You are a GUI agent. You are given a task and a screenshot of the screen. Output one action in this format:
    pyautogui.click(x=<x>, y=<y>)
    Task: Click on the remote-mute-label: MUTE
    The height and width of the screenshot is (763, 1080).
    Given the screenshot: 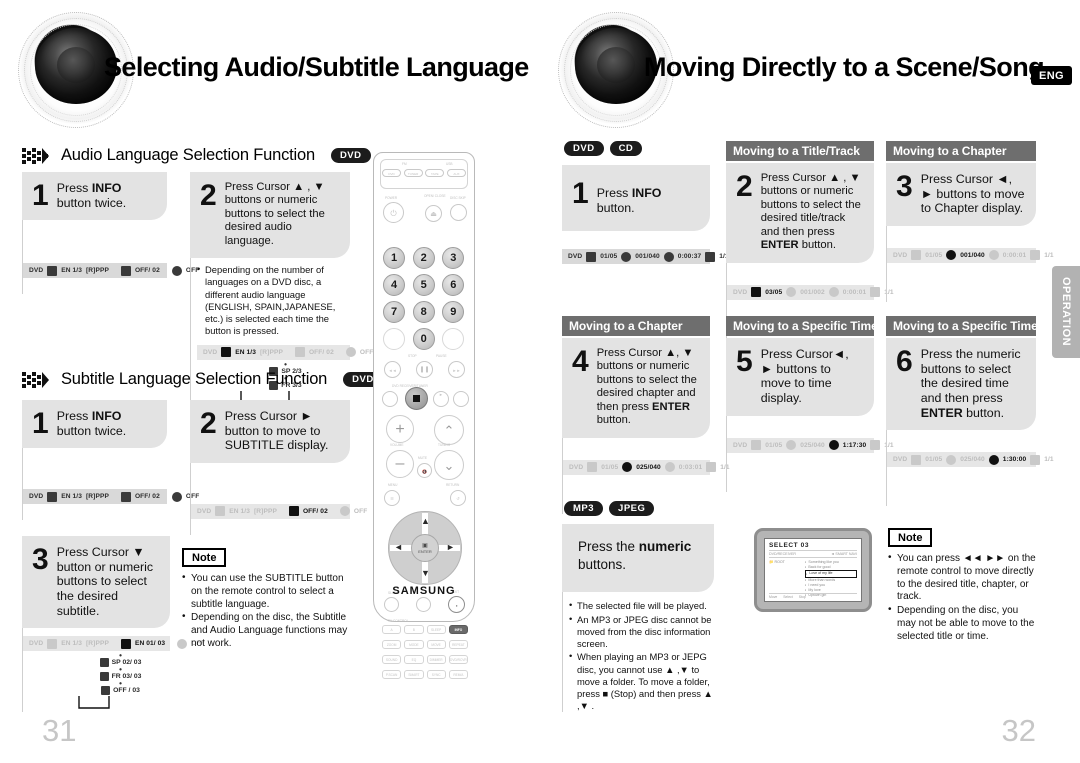 What is the action you would take?
    pyautogui.click(x=423, y=458)
    